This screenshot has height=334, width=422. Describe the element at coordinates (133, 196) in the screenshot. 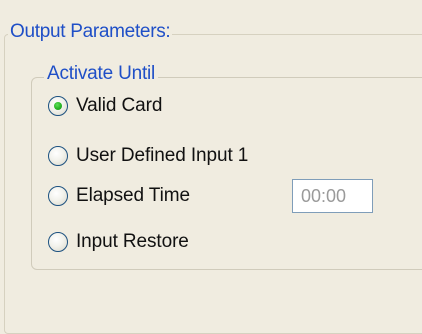

I see `radio-elapsed-time-label: Elapsed Time` at that location.